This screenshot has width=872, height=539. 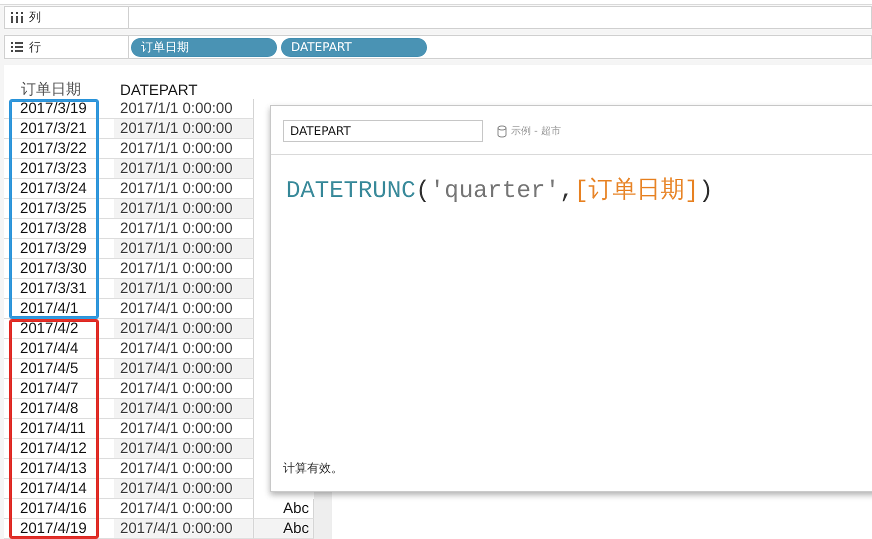 What do you see at coordinates (51, 89) in the screenshot?
I see `column-header: 订单日期` at bounding box center [51, 89].